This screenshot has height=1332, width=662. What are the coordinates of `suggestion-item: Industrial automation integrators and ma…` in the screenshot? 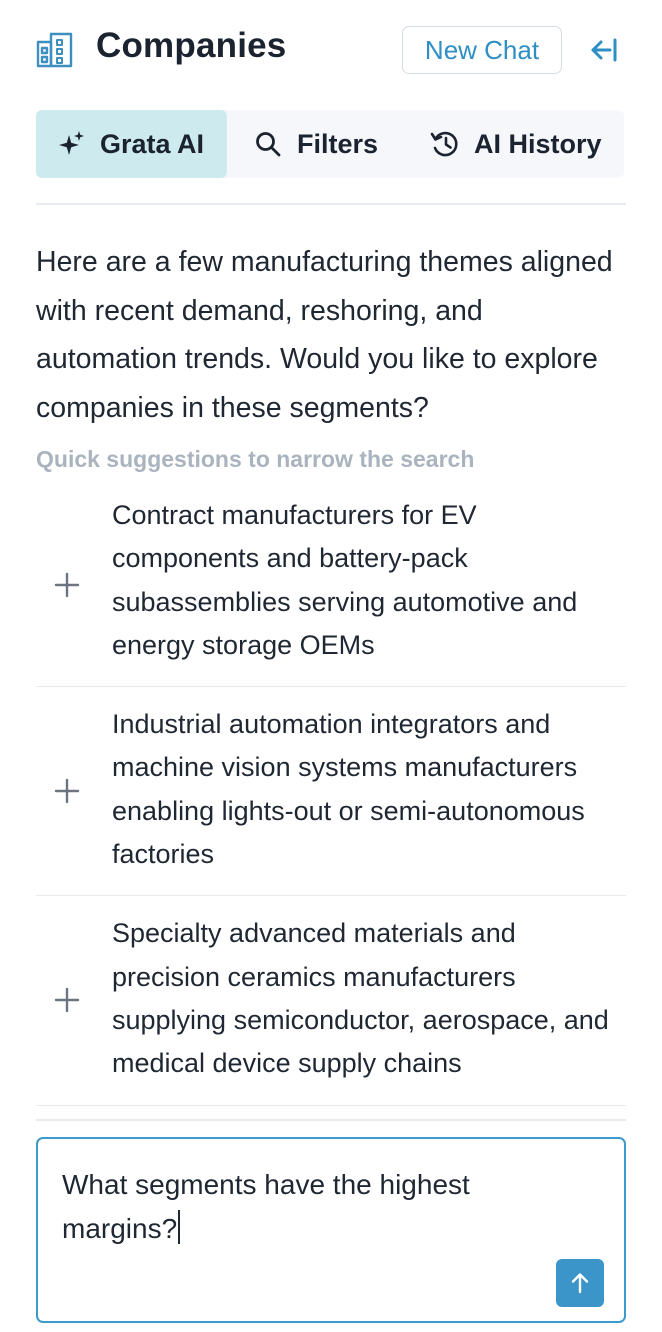 It's located at (331, 792).